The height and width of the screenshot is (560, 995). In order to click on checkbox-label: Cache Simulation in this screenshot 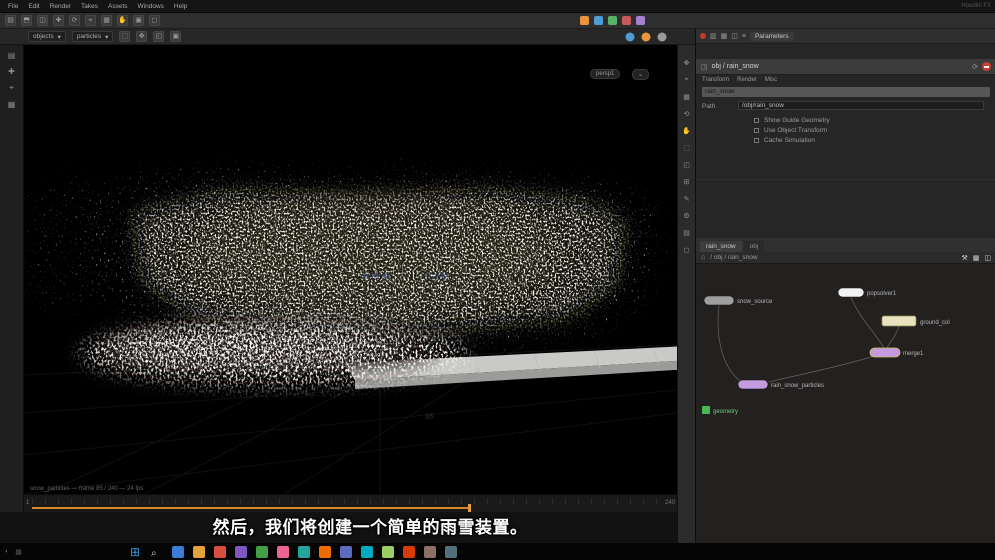, I will do `click(789, 140)`.